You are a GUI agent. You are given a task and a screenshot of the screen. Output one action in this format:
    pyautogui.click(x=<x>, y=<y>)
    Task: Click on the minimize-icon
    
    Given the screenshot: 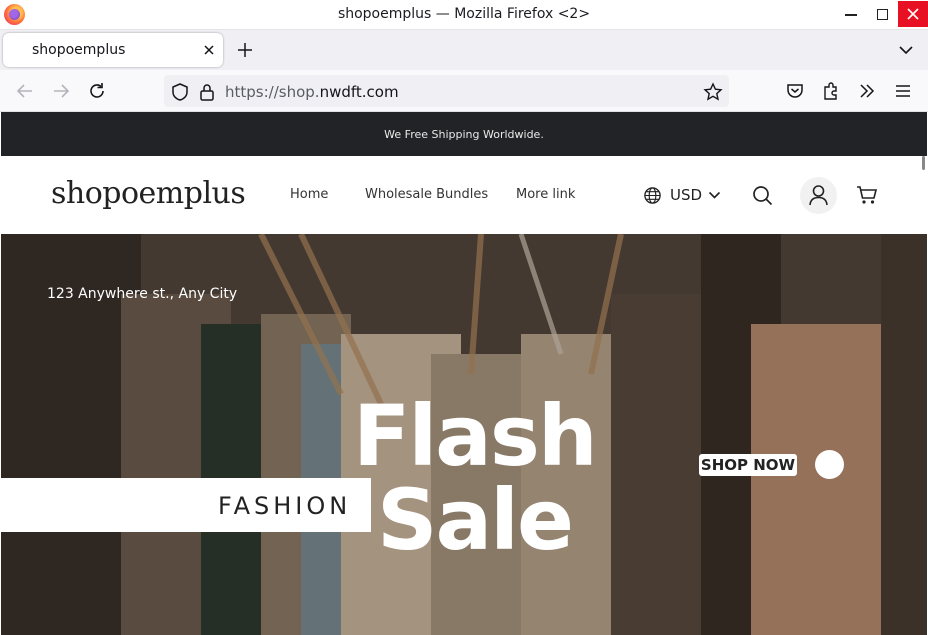 What is the action you would take?
    pyautogui.click(x=851, y=15)
    